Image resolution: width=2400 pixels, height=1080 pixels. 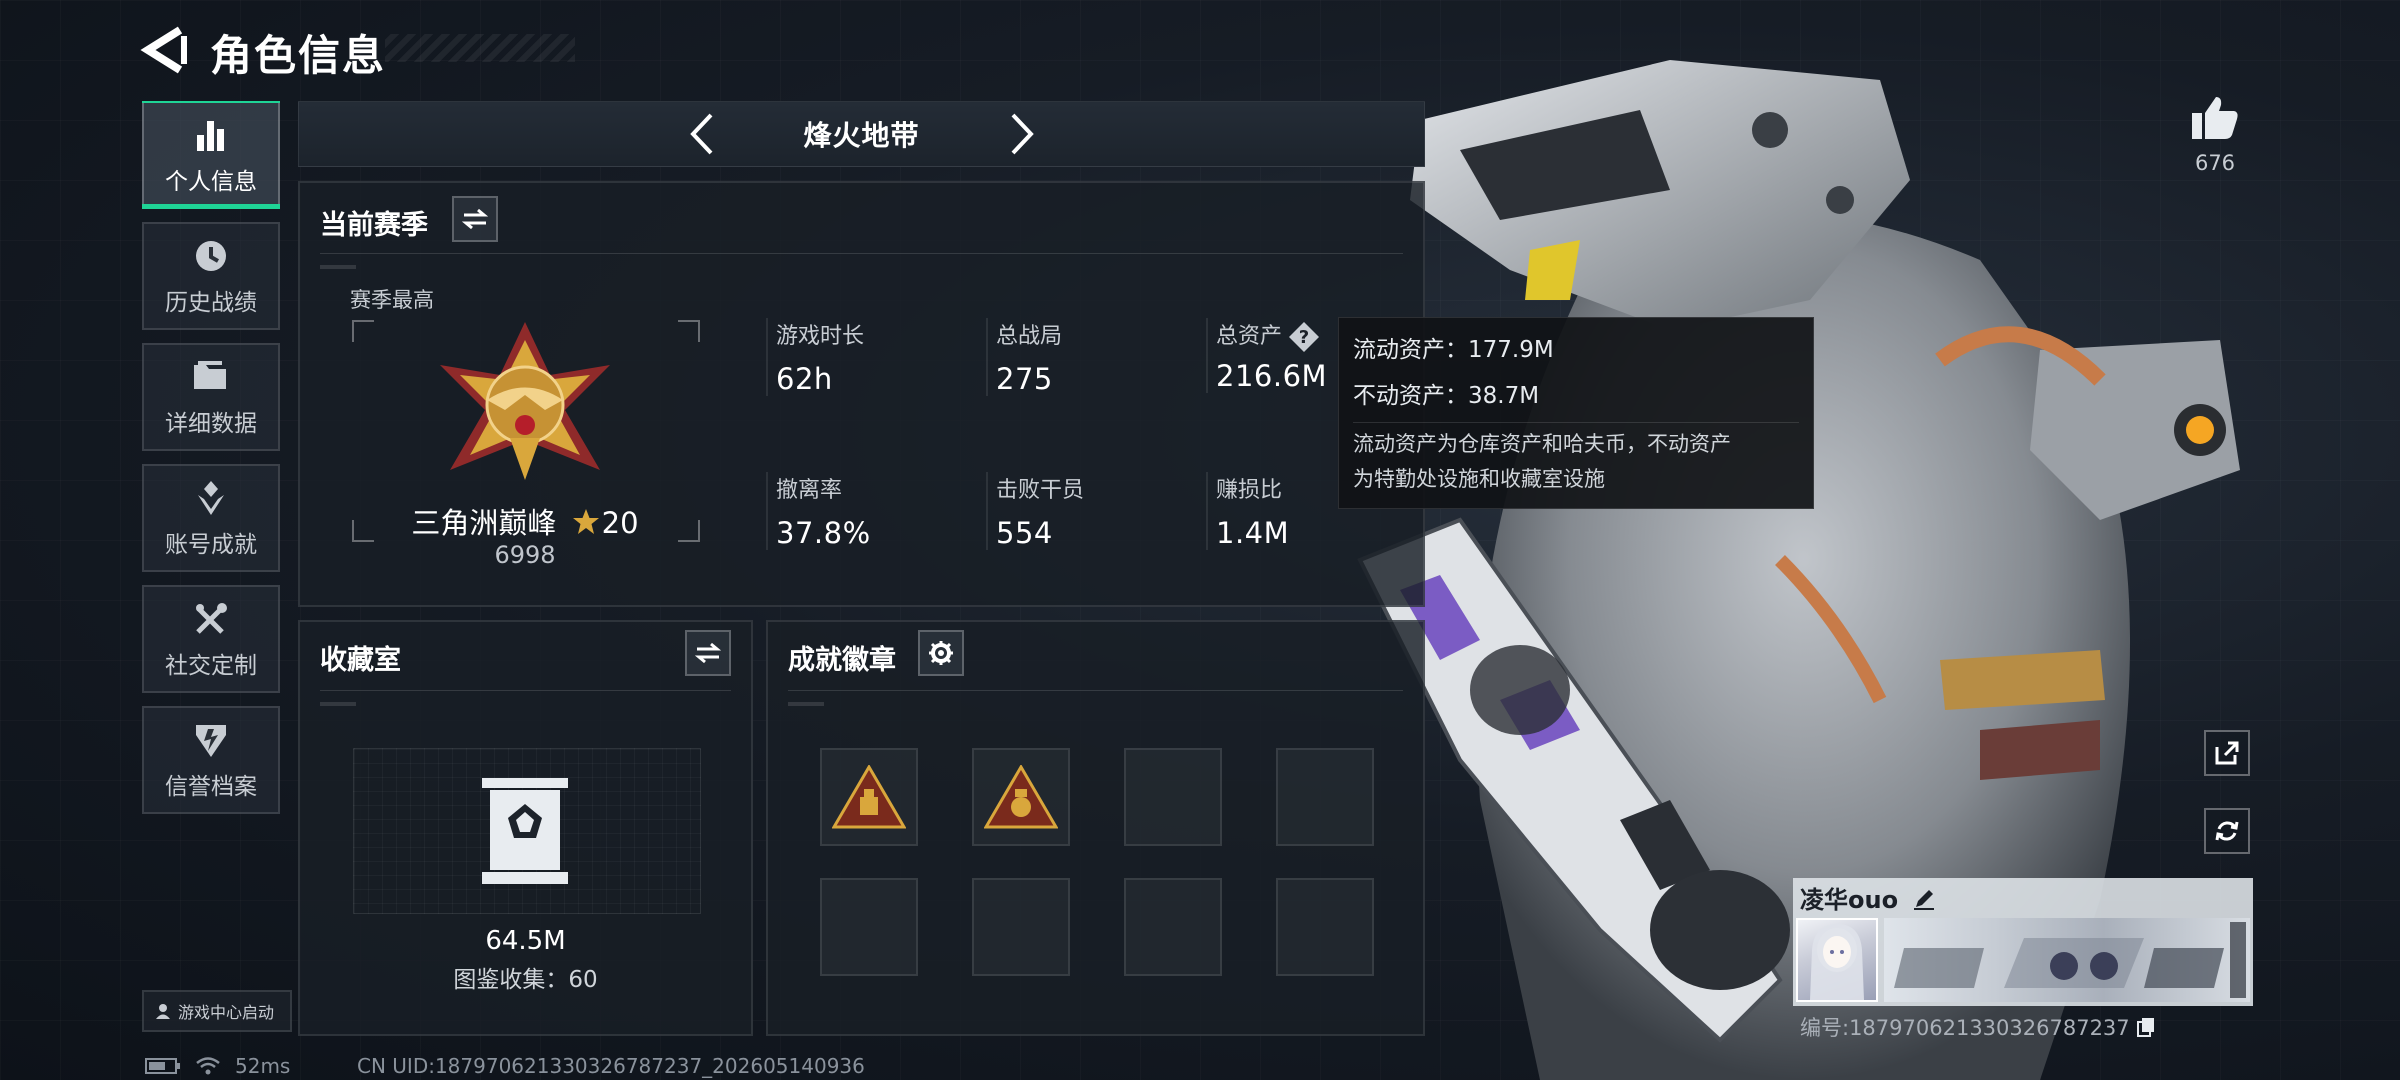 I want to click on season-switch-button, so click(x=475, y=219).